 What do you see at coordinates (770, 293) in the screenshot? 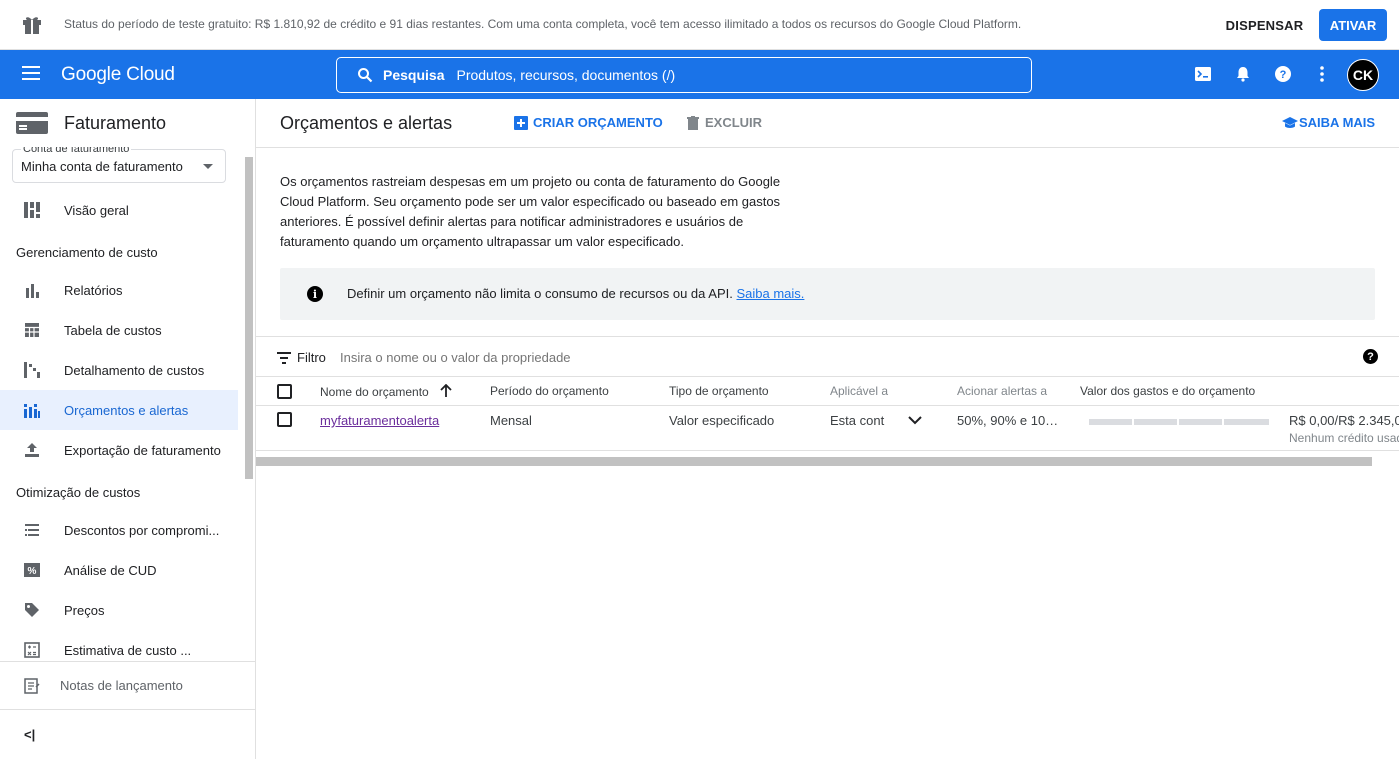
I see `info-learn-more-link: Saiba mais.` at bounding box center [770, 293].